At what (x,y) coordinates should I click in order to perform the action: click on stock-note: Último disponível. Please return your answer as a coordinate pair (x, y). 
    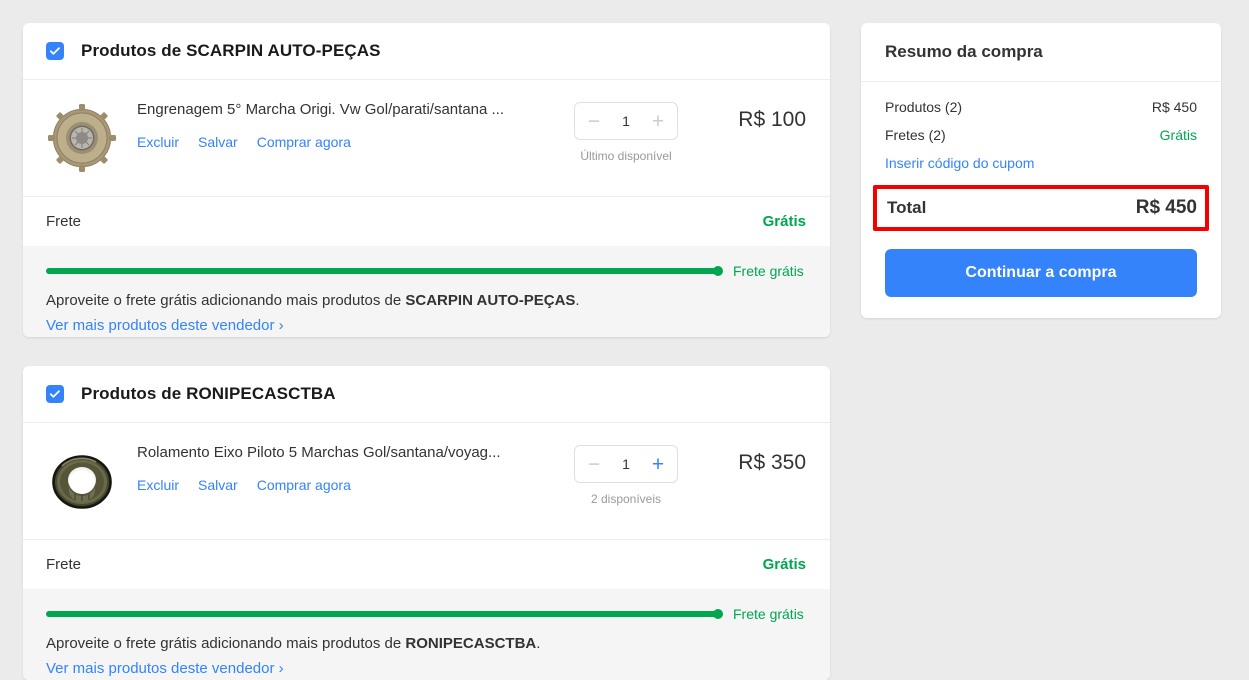
    Looking at the image, I should click on (626, 156).